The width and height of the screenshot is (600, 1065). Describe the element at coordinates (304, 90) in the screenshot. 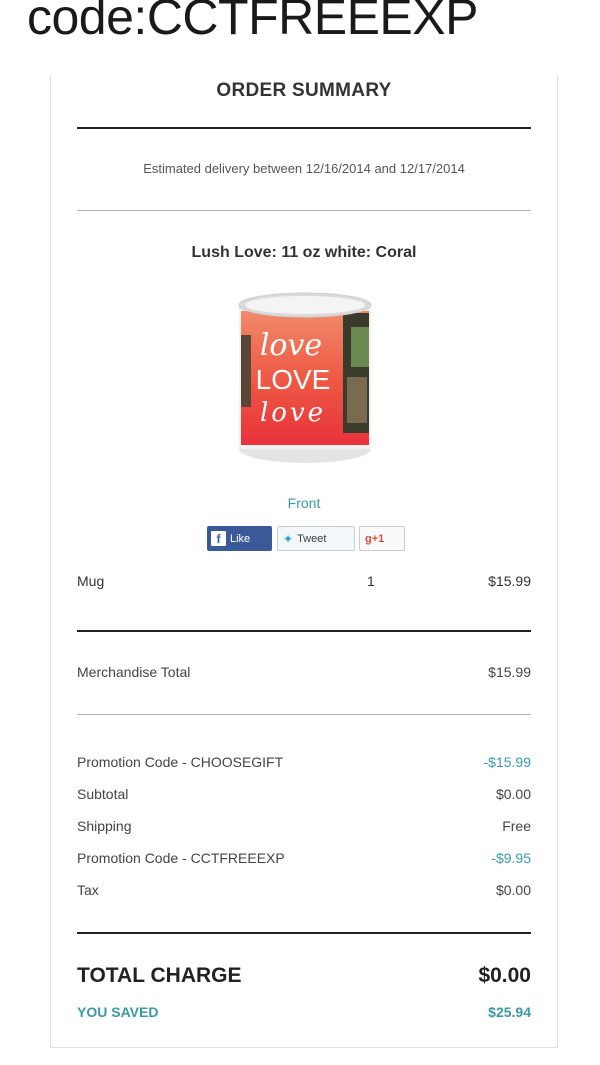

I see `order-summary-title: ORDER SUMMARY` at that location.